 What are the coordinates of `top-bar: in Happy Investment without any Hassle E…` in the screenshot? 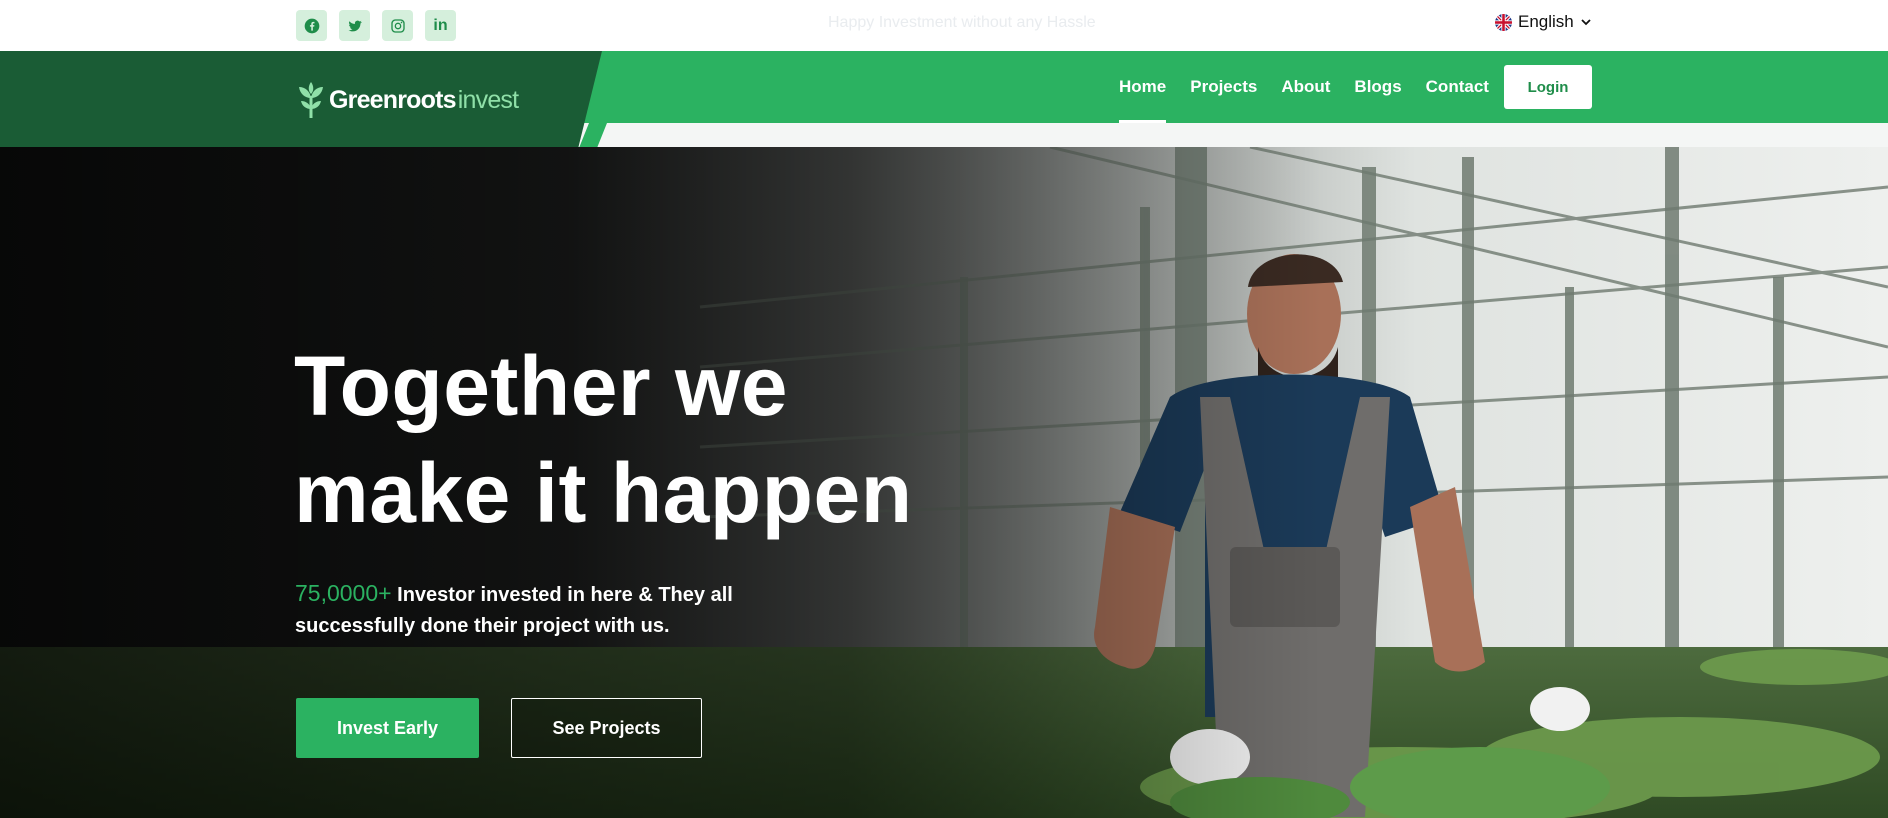 It's located at (944, 25).